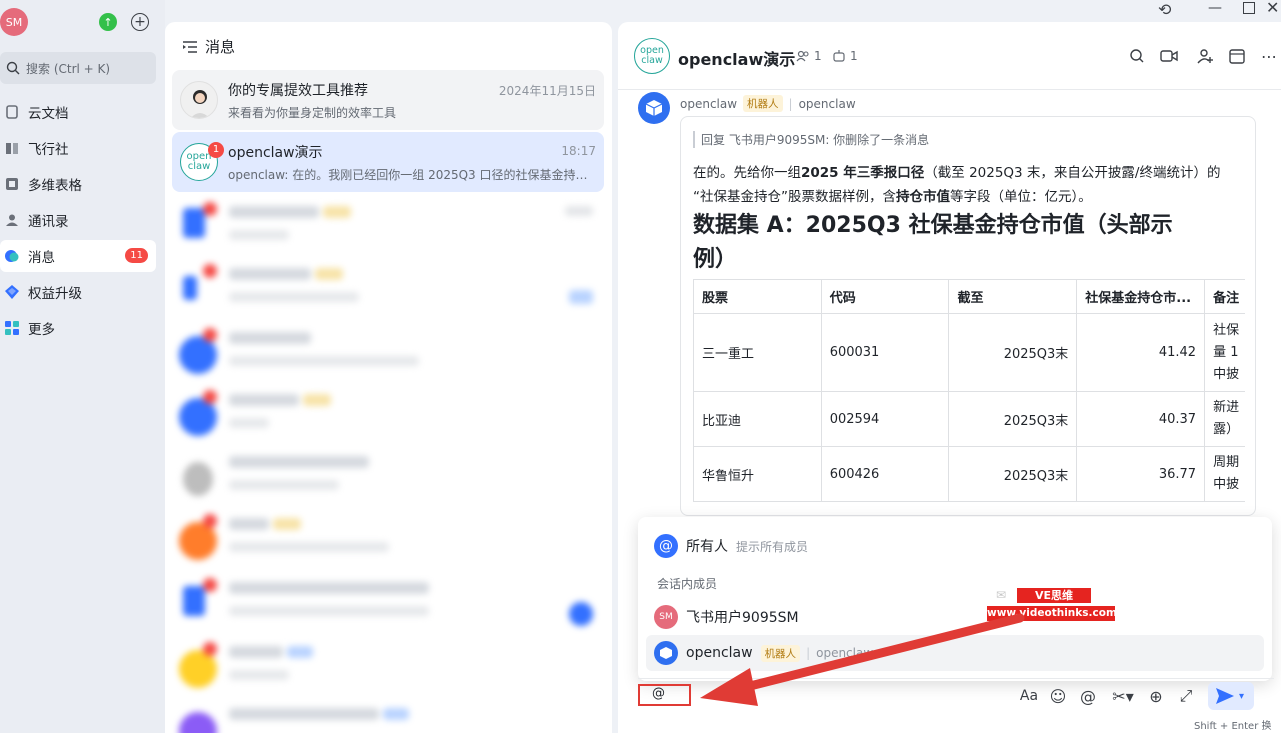 This screenshot has width=1281, height=733. I want to click on nav-item-contacts: 通讯录, so click(78, 220).